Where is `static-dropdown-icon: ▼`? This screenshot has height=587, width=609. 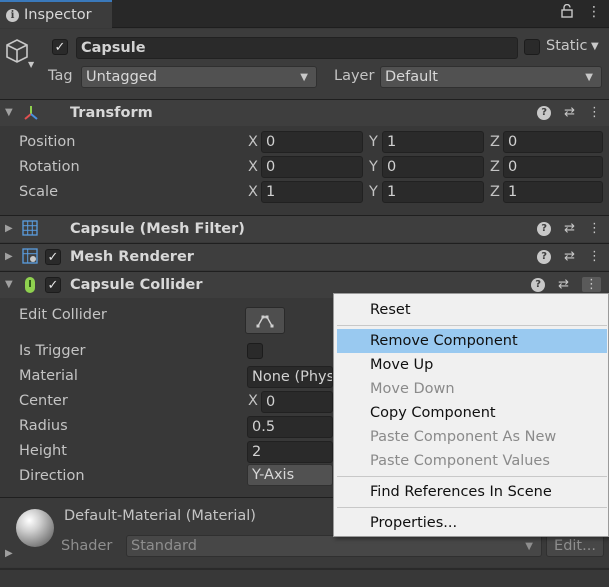 static-dropdown-icon: ▼ is located at coordinates (595, 46).